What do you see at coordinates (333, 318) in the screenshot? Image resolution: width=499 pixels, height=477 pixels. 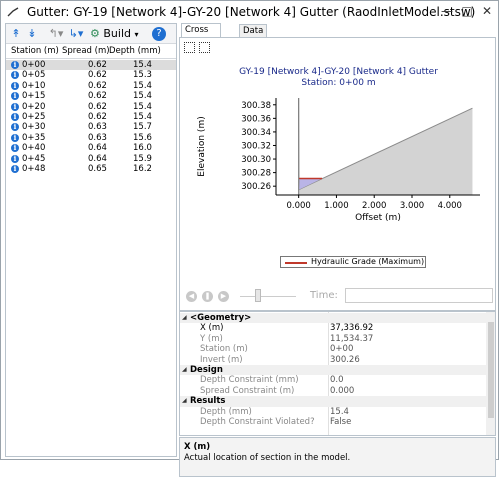 I see `property-category: ◢ <Geometry>` at bounding box center [333, 318].